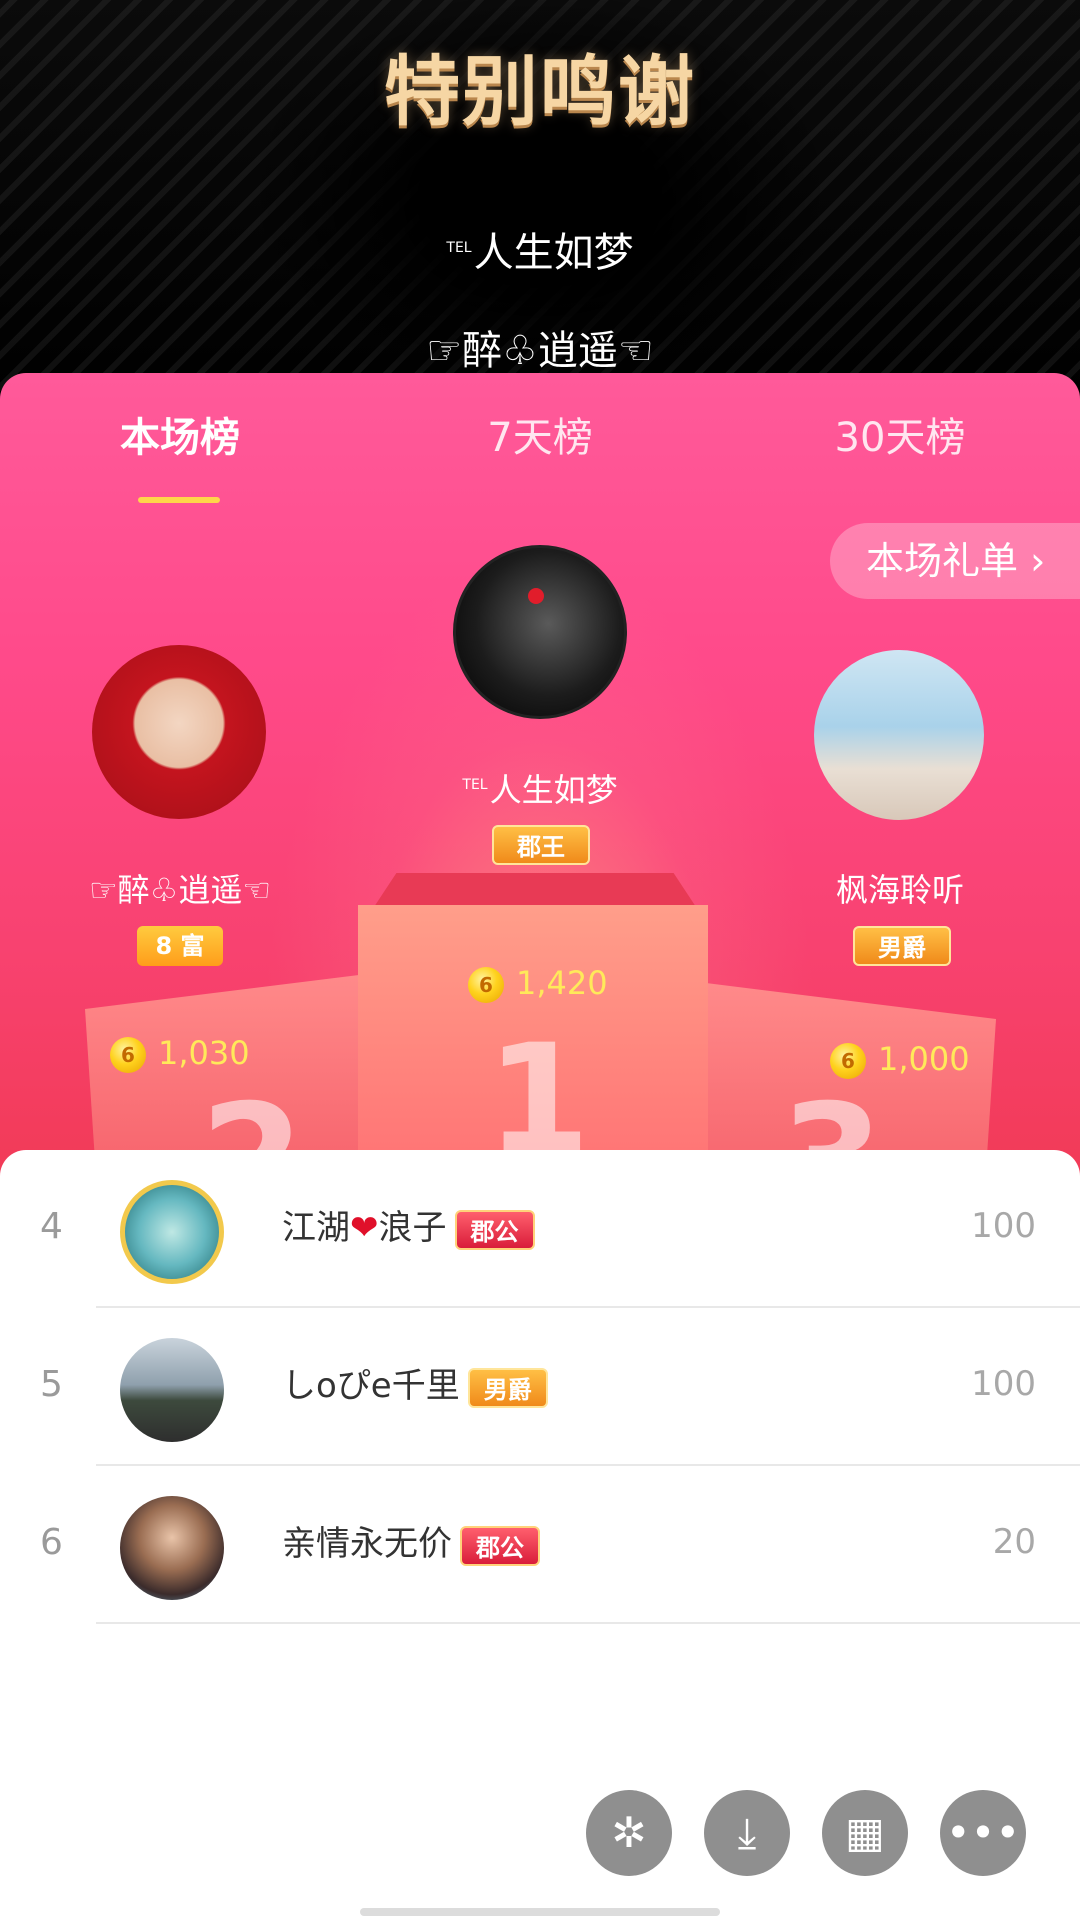  Describe the element at coordinates (540, 632) in the screenshot. I see `first-place-avatar` at that location.